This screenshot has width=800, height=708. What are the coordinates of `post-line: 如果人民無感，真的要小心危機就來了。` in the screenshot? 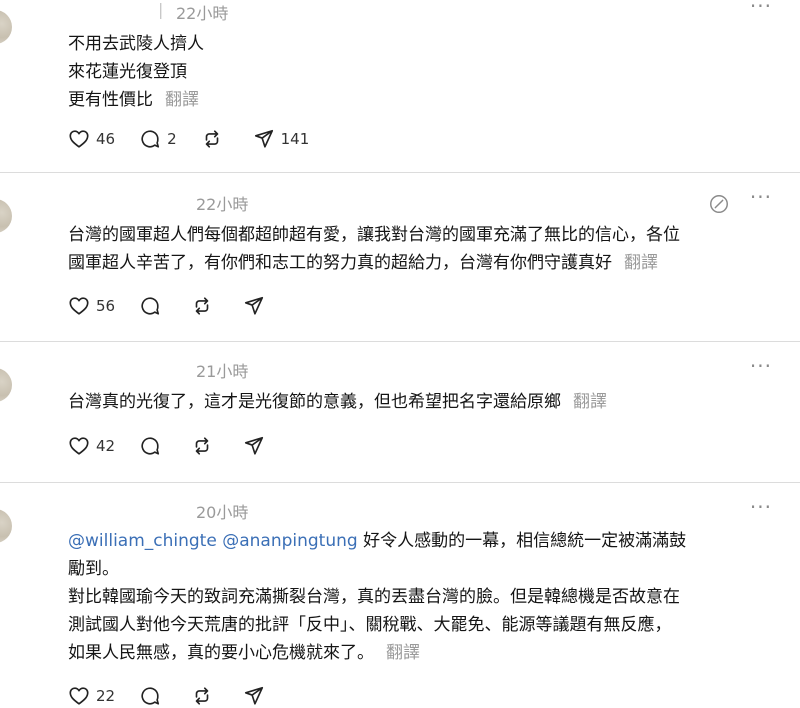 It's located at (221, 653).